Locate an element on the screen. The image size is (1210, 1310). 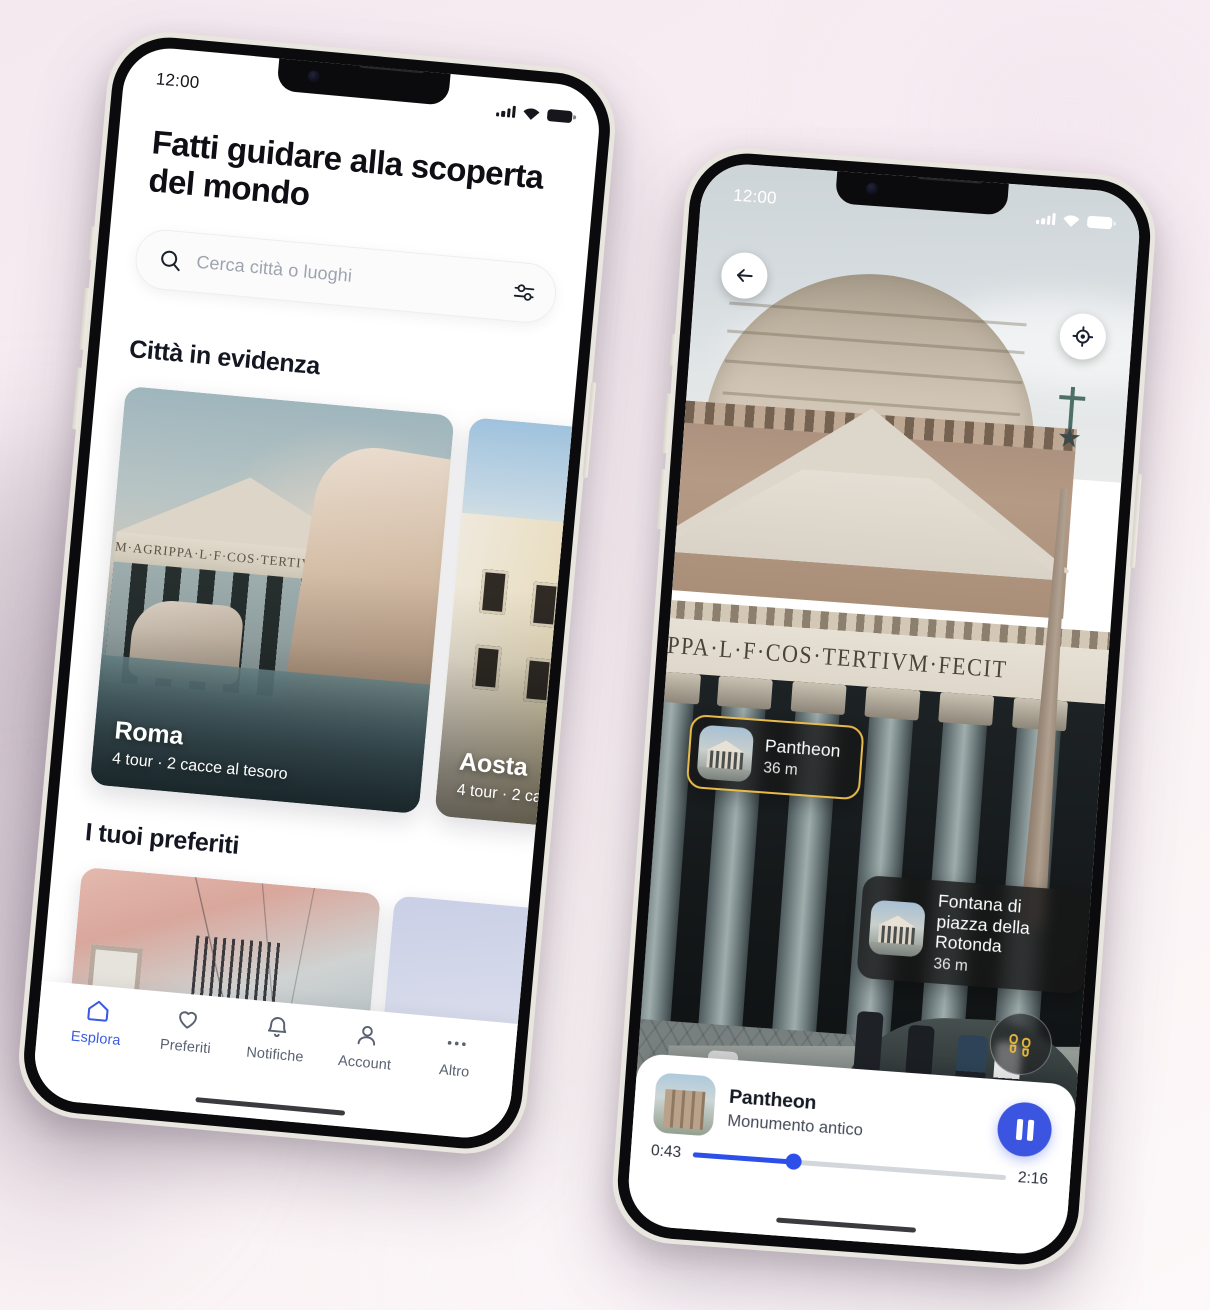
poi-card-pantheon: Pantheon 36 m is located at coordinates (775, 757).